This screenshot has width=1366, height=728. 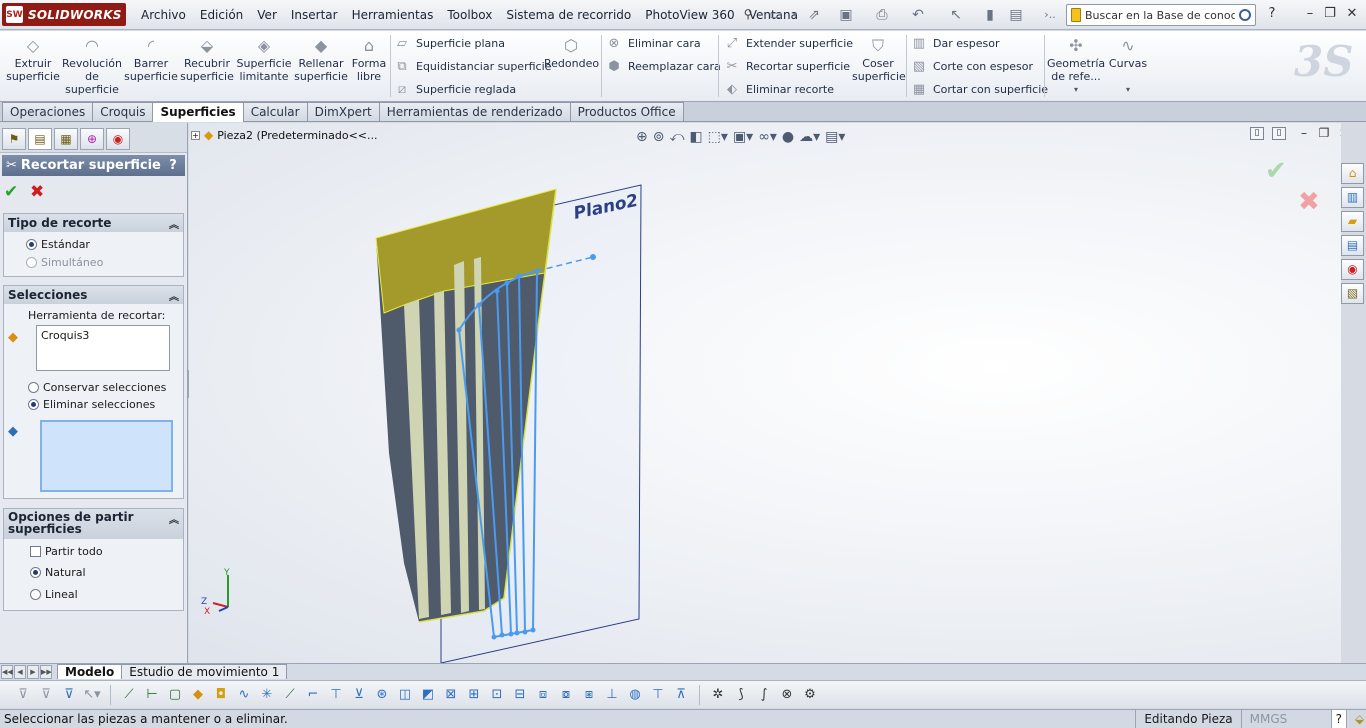 What do you see at coordinates (40, 139) in the screenshot?
I see `property-manager-icon: ▤` at bounding box center [40, 139].